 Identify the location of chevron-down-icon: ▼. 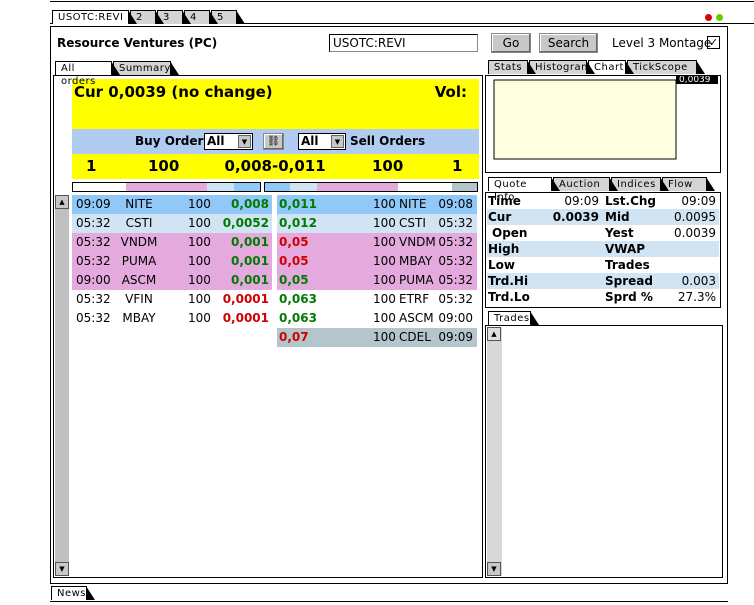
(244, 141).